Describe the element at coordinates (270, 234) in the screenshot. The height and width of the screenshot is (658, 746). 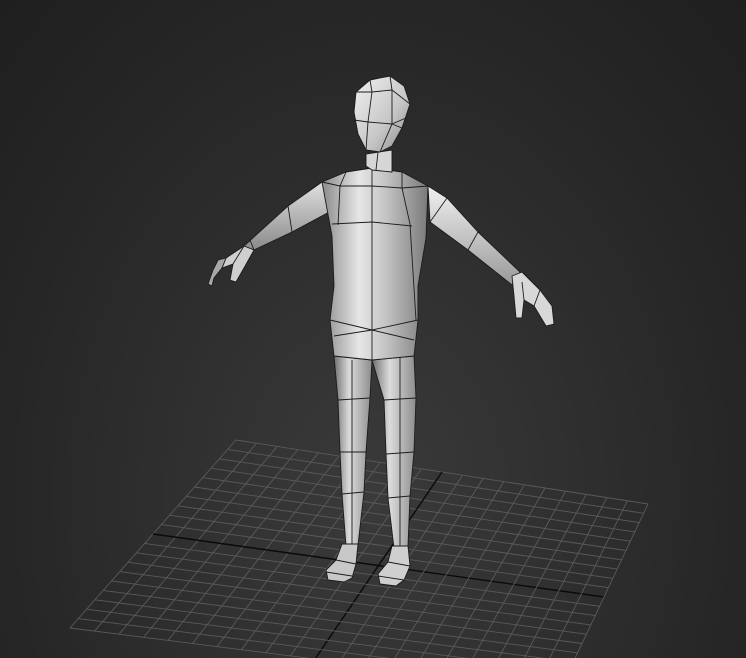
I see `left-arm` at that location.